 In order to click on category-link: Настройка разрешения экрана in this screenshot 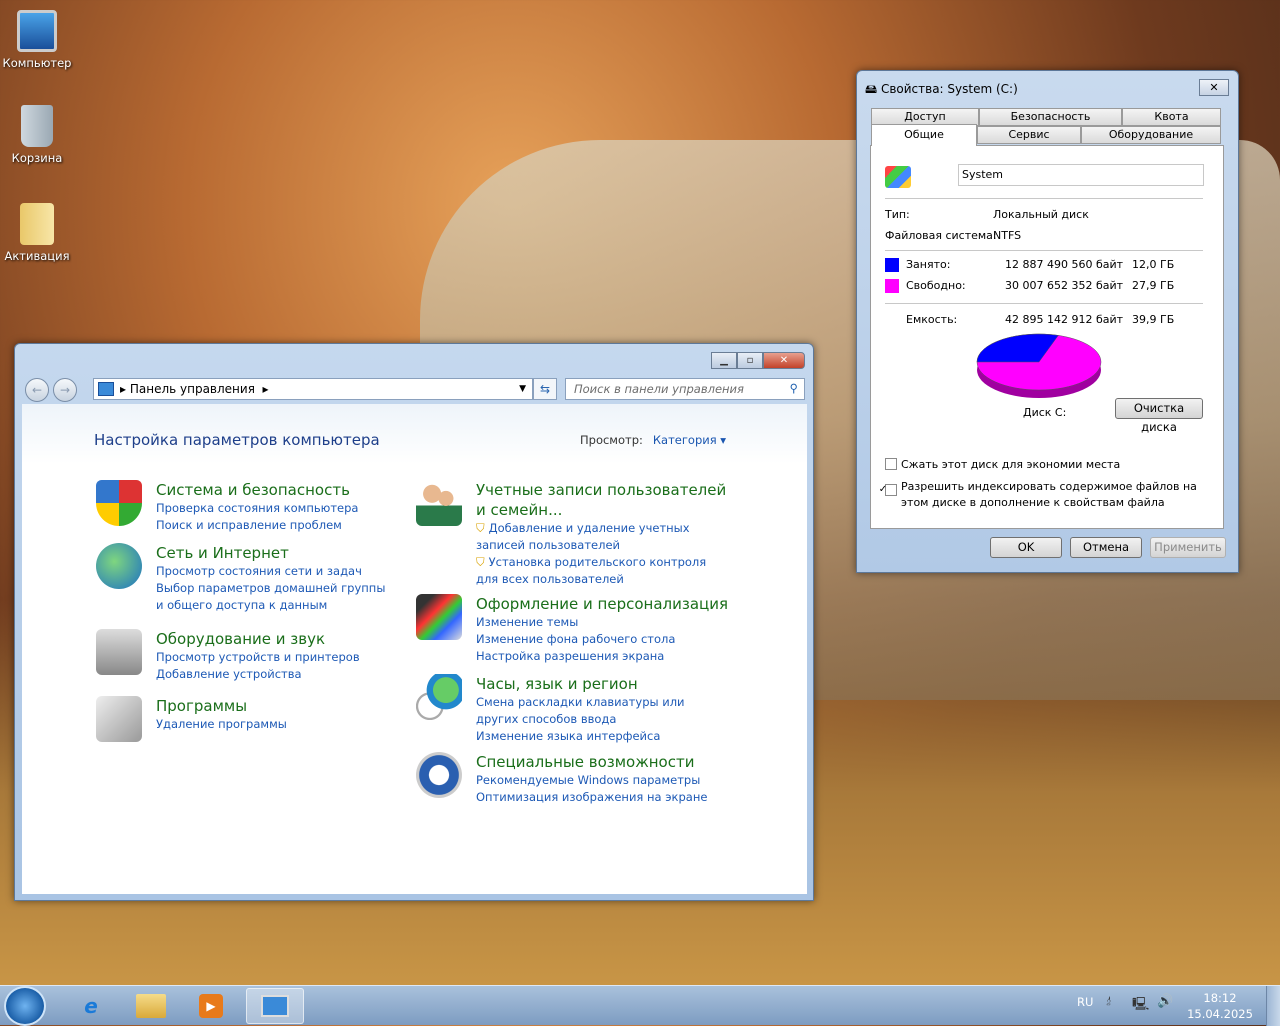, I will do `click(636, 656)`.